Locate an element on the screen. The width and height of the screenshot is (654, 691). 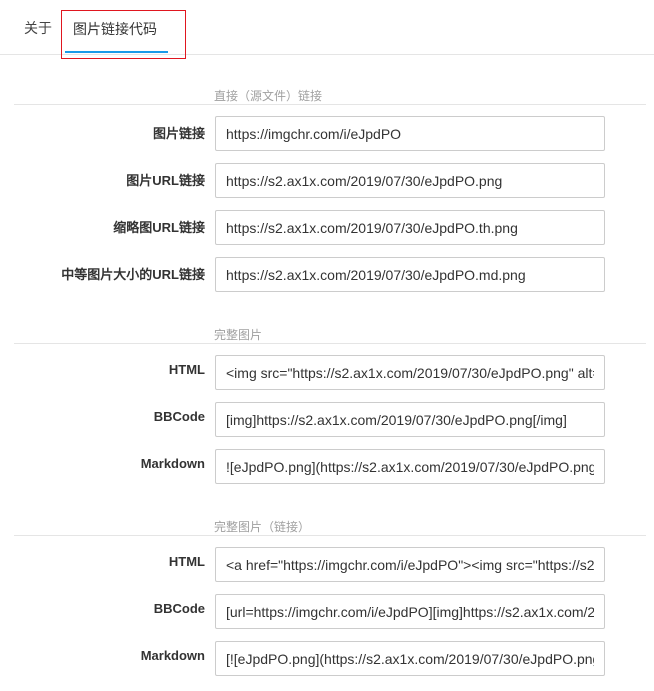
image-link-field is located at coordinates (410, 133).